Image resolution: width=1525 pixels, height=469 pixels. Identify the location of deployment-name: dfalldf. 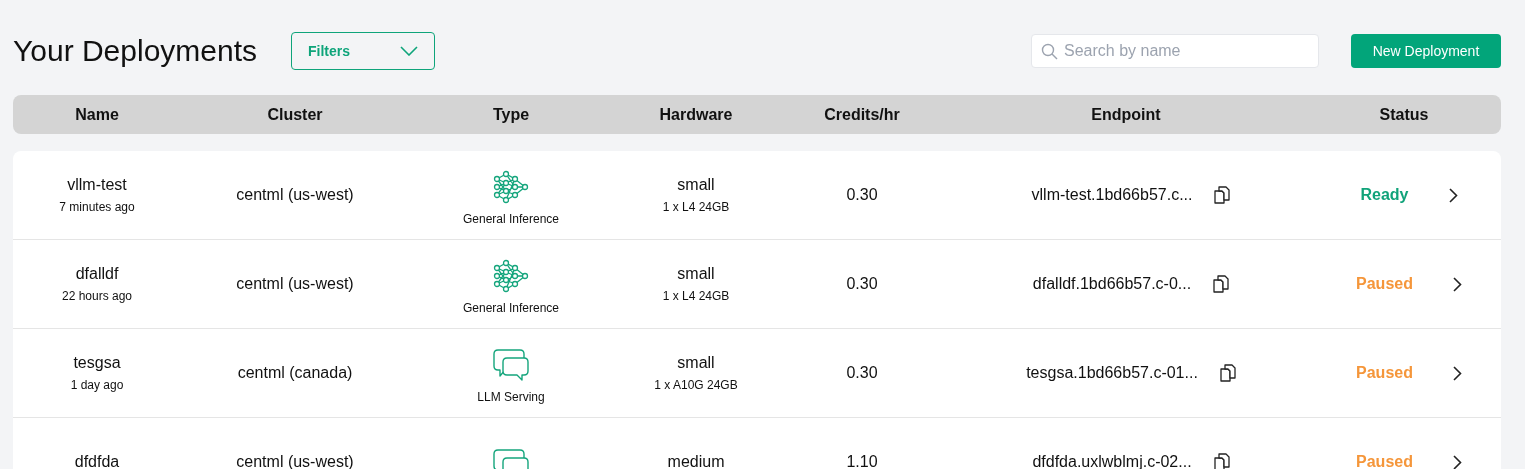
(97, 274).